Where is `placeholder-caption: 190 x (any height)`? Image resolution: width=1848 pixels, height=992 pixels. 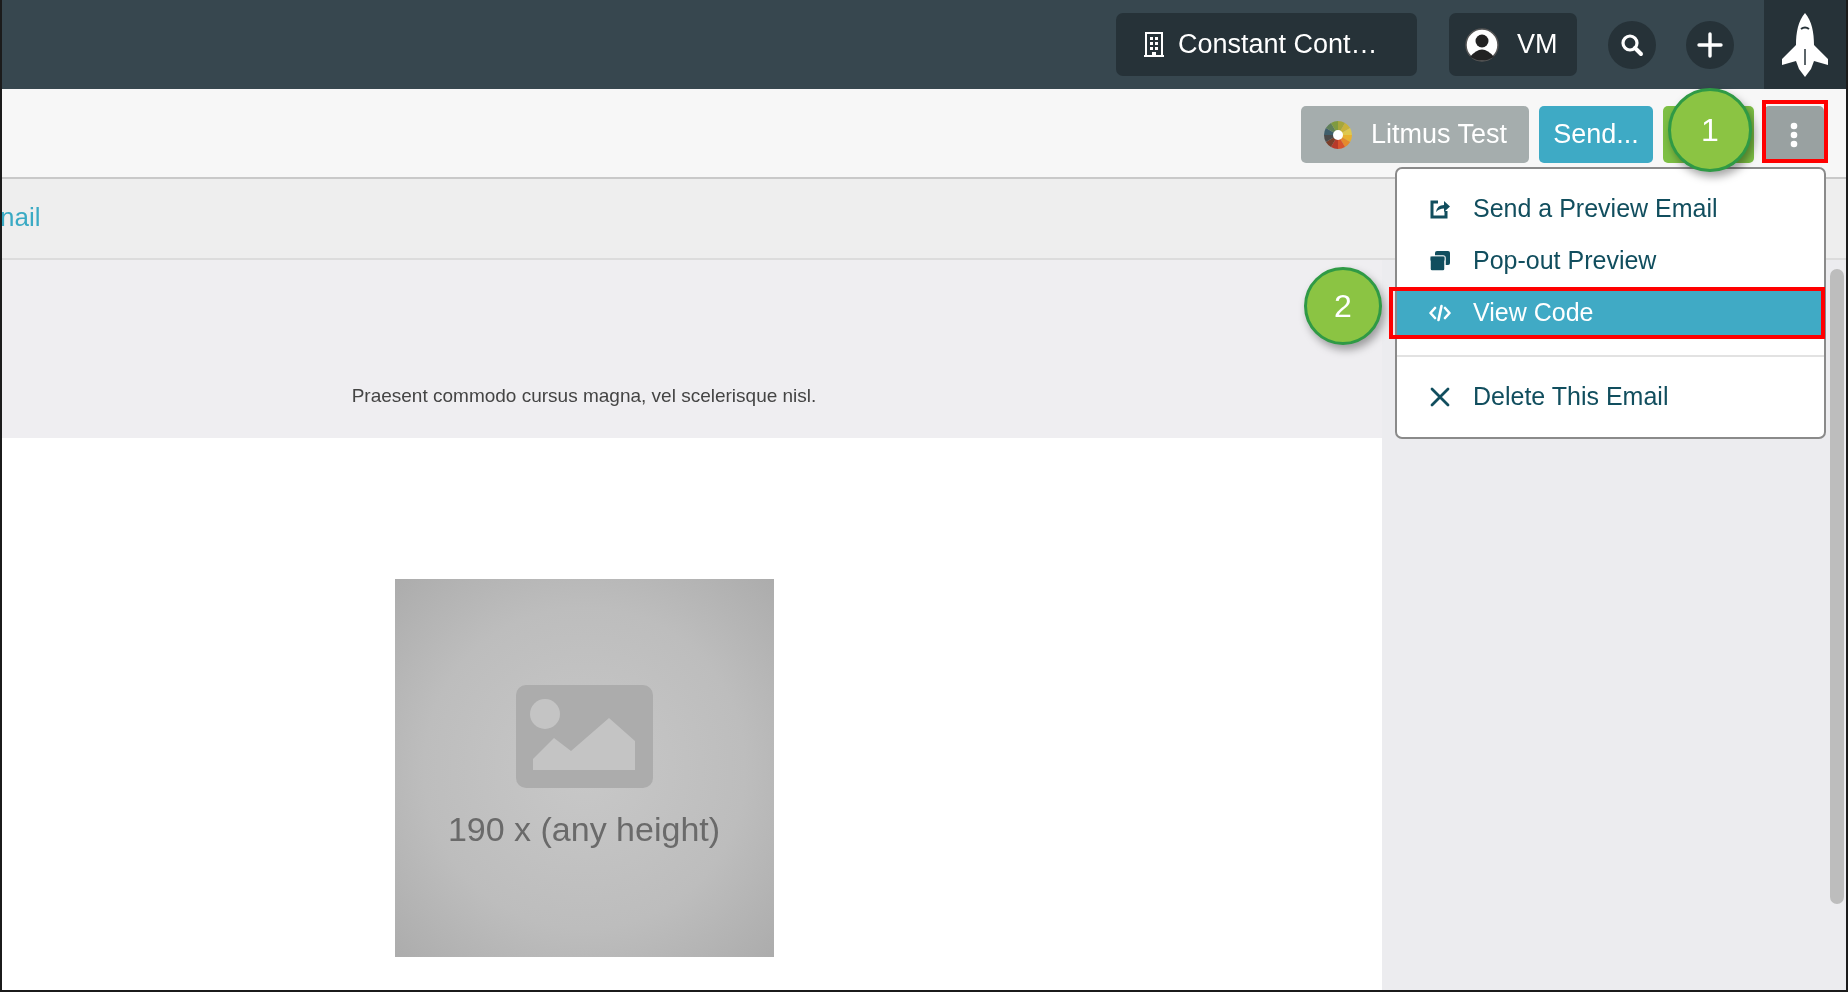 placeholder-caption: 190 x (any height) is located at coordinates (584, 829).